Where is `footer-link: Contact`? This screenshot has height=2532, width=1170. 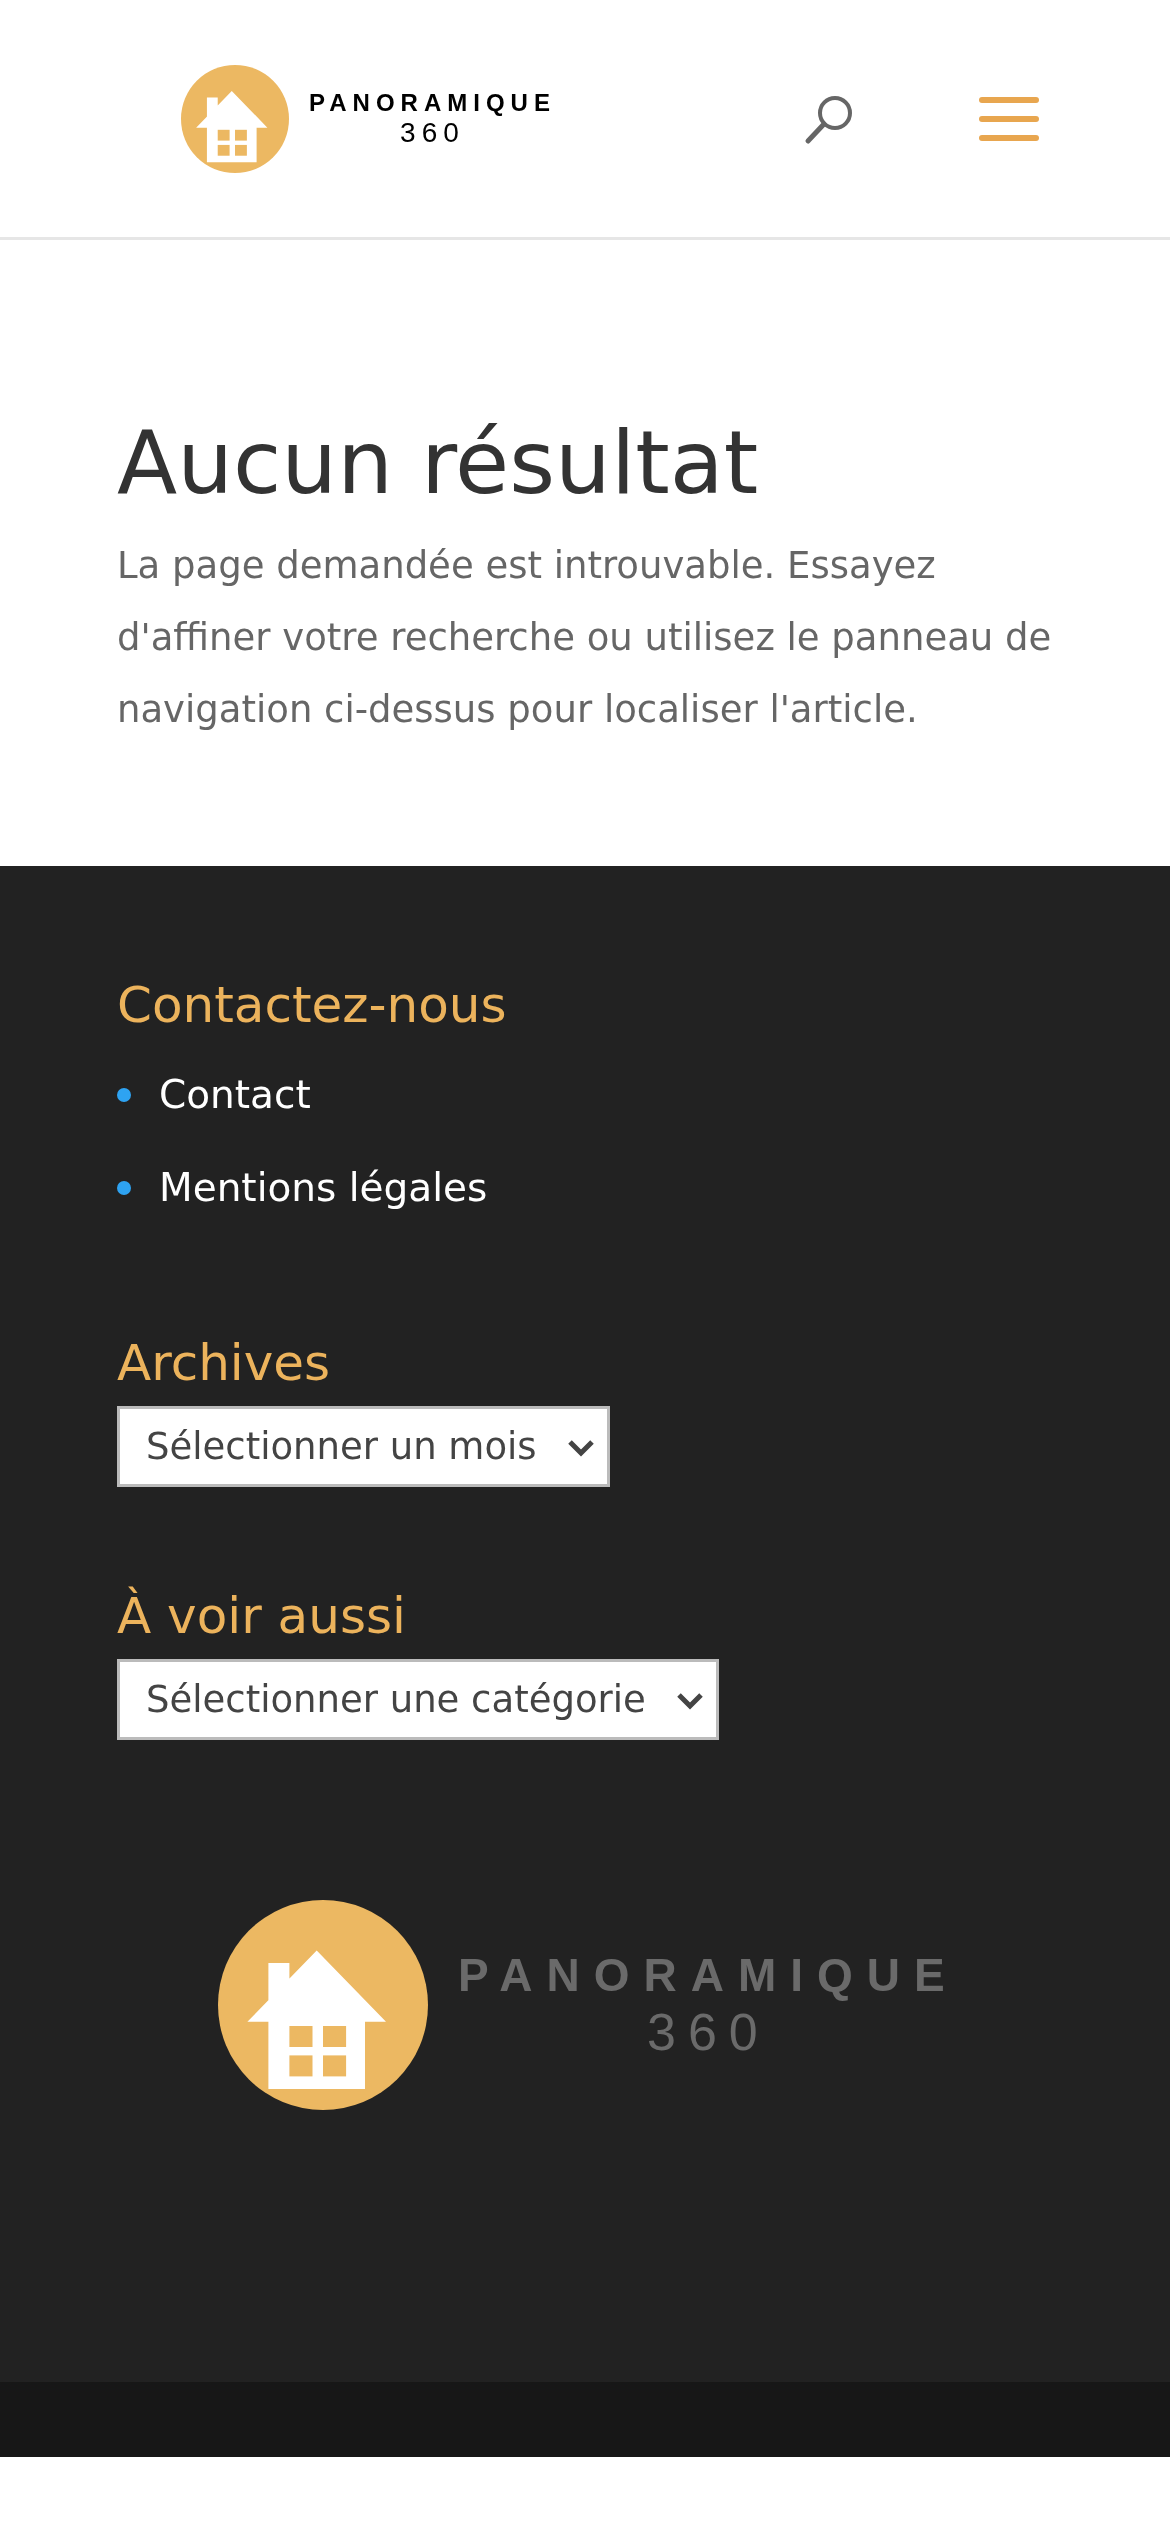
footer-link: Contact is located at coordinates (235, 1094).